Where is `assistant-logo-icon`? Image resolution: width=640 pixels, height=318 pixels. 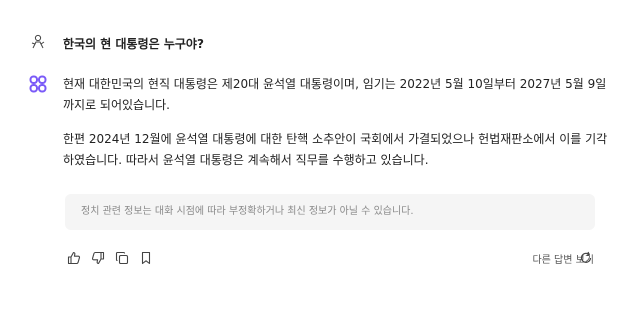 assistant-logo-icon is located at coordinates (38, 84).